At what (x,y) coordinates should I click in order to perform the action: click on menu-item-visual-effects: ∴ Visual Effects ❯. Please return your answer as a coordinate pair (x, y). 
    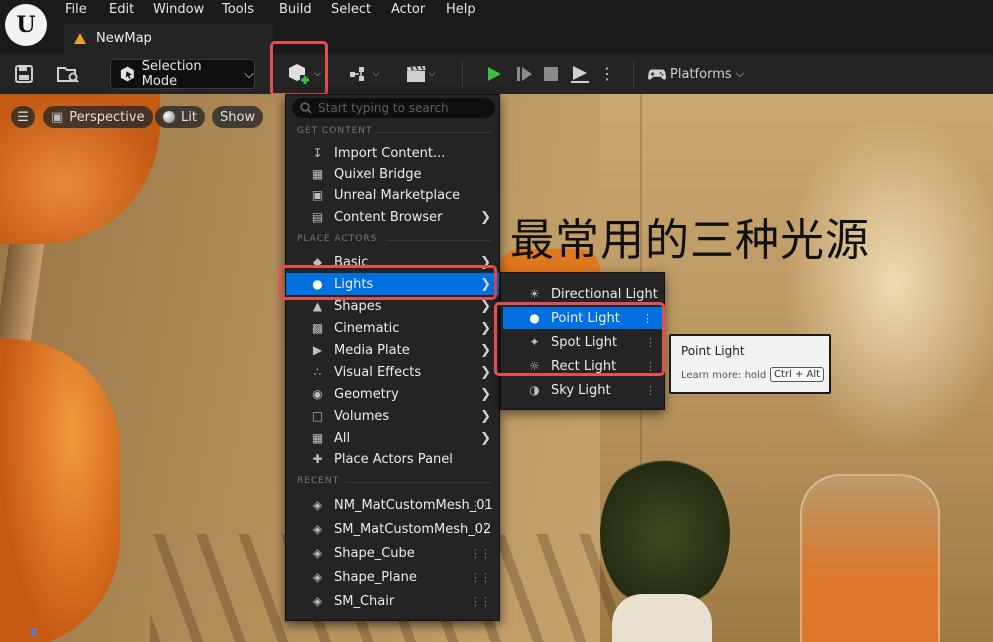
    Looking at the image, I should click on (392, 372).